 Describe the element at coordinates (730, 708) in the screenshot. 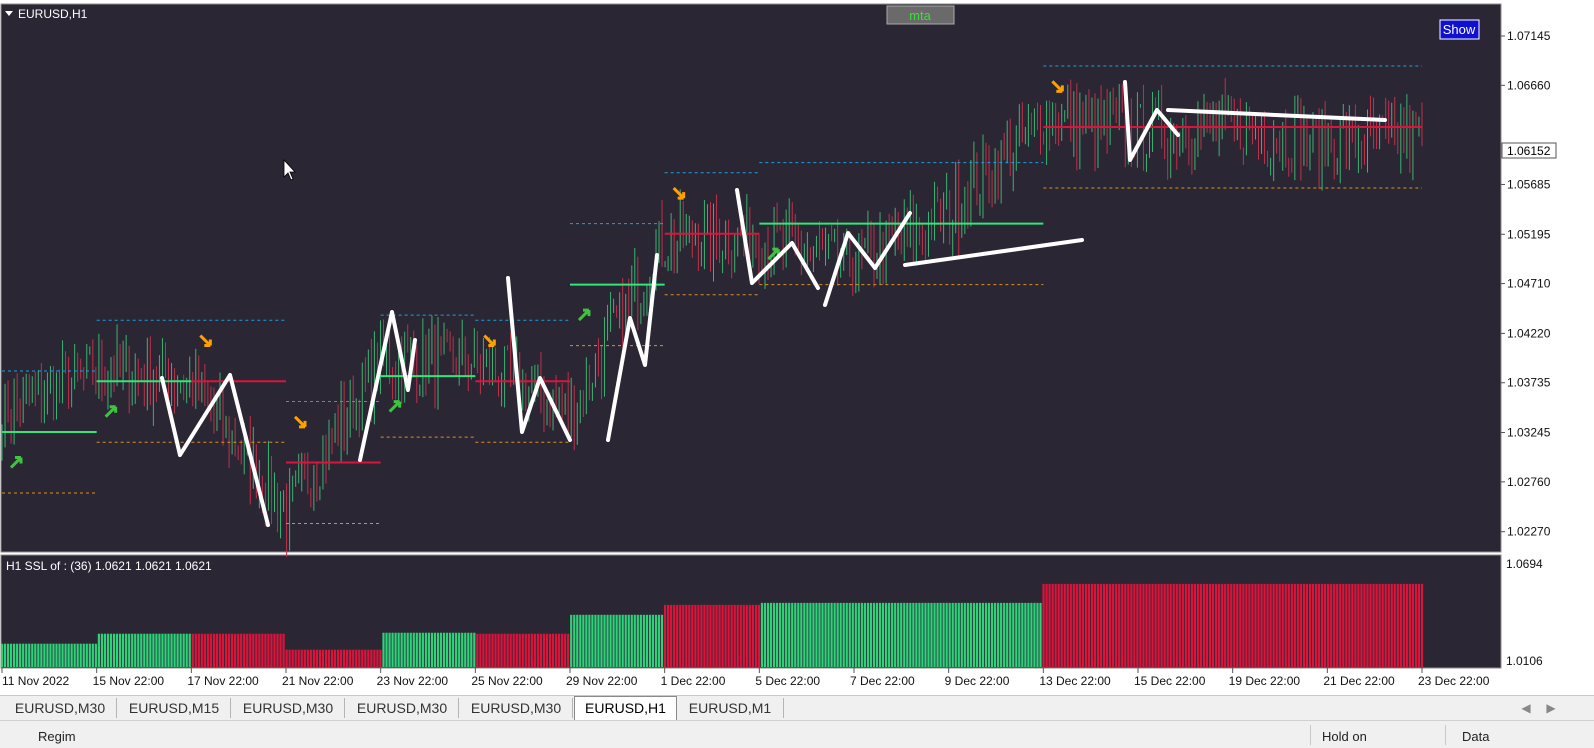

I see `tab-eurusd-m1: EURUSD,M1` at that location.